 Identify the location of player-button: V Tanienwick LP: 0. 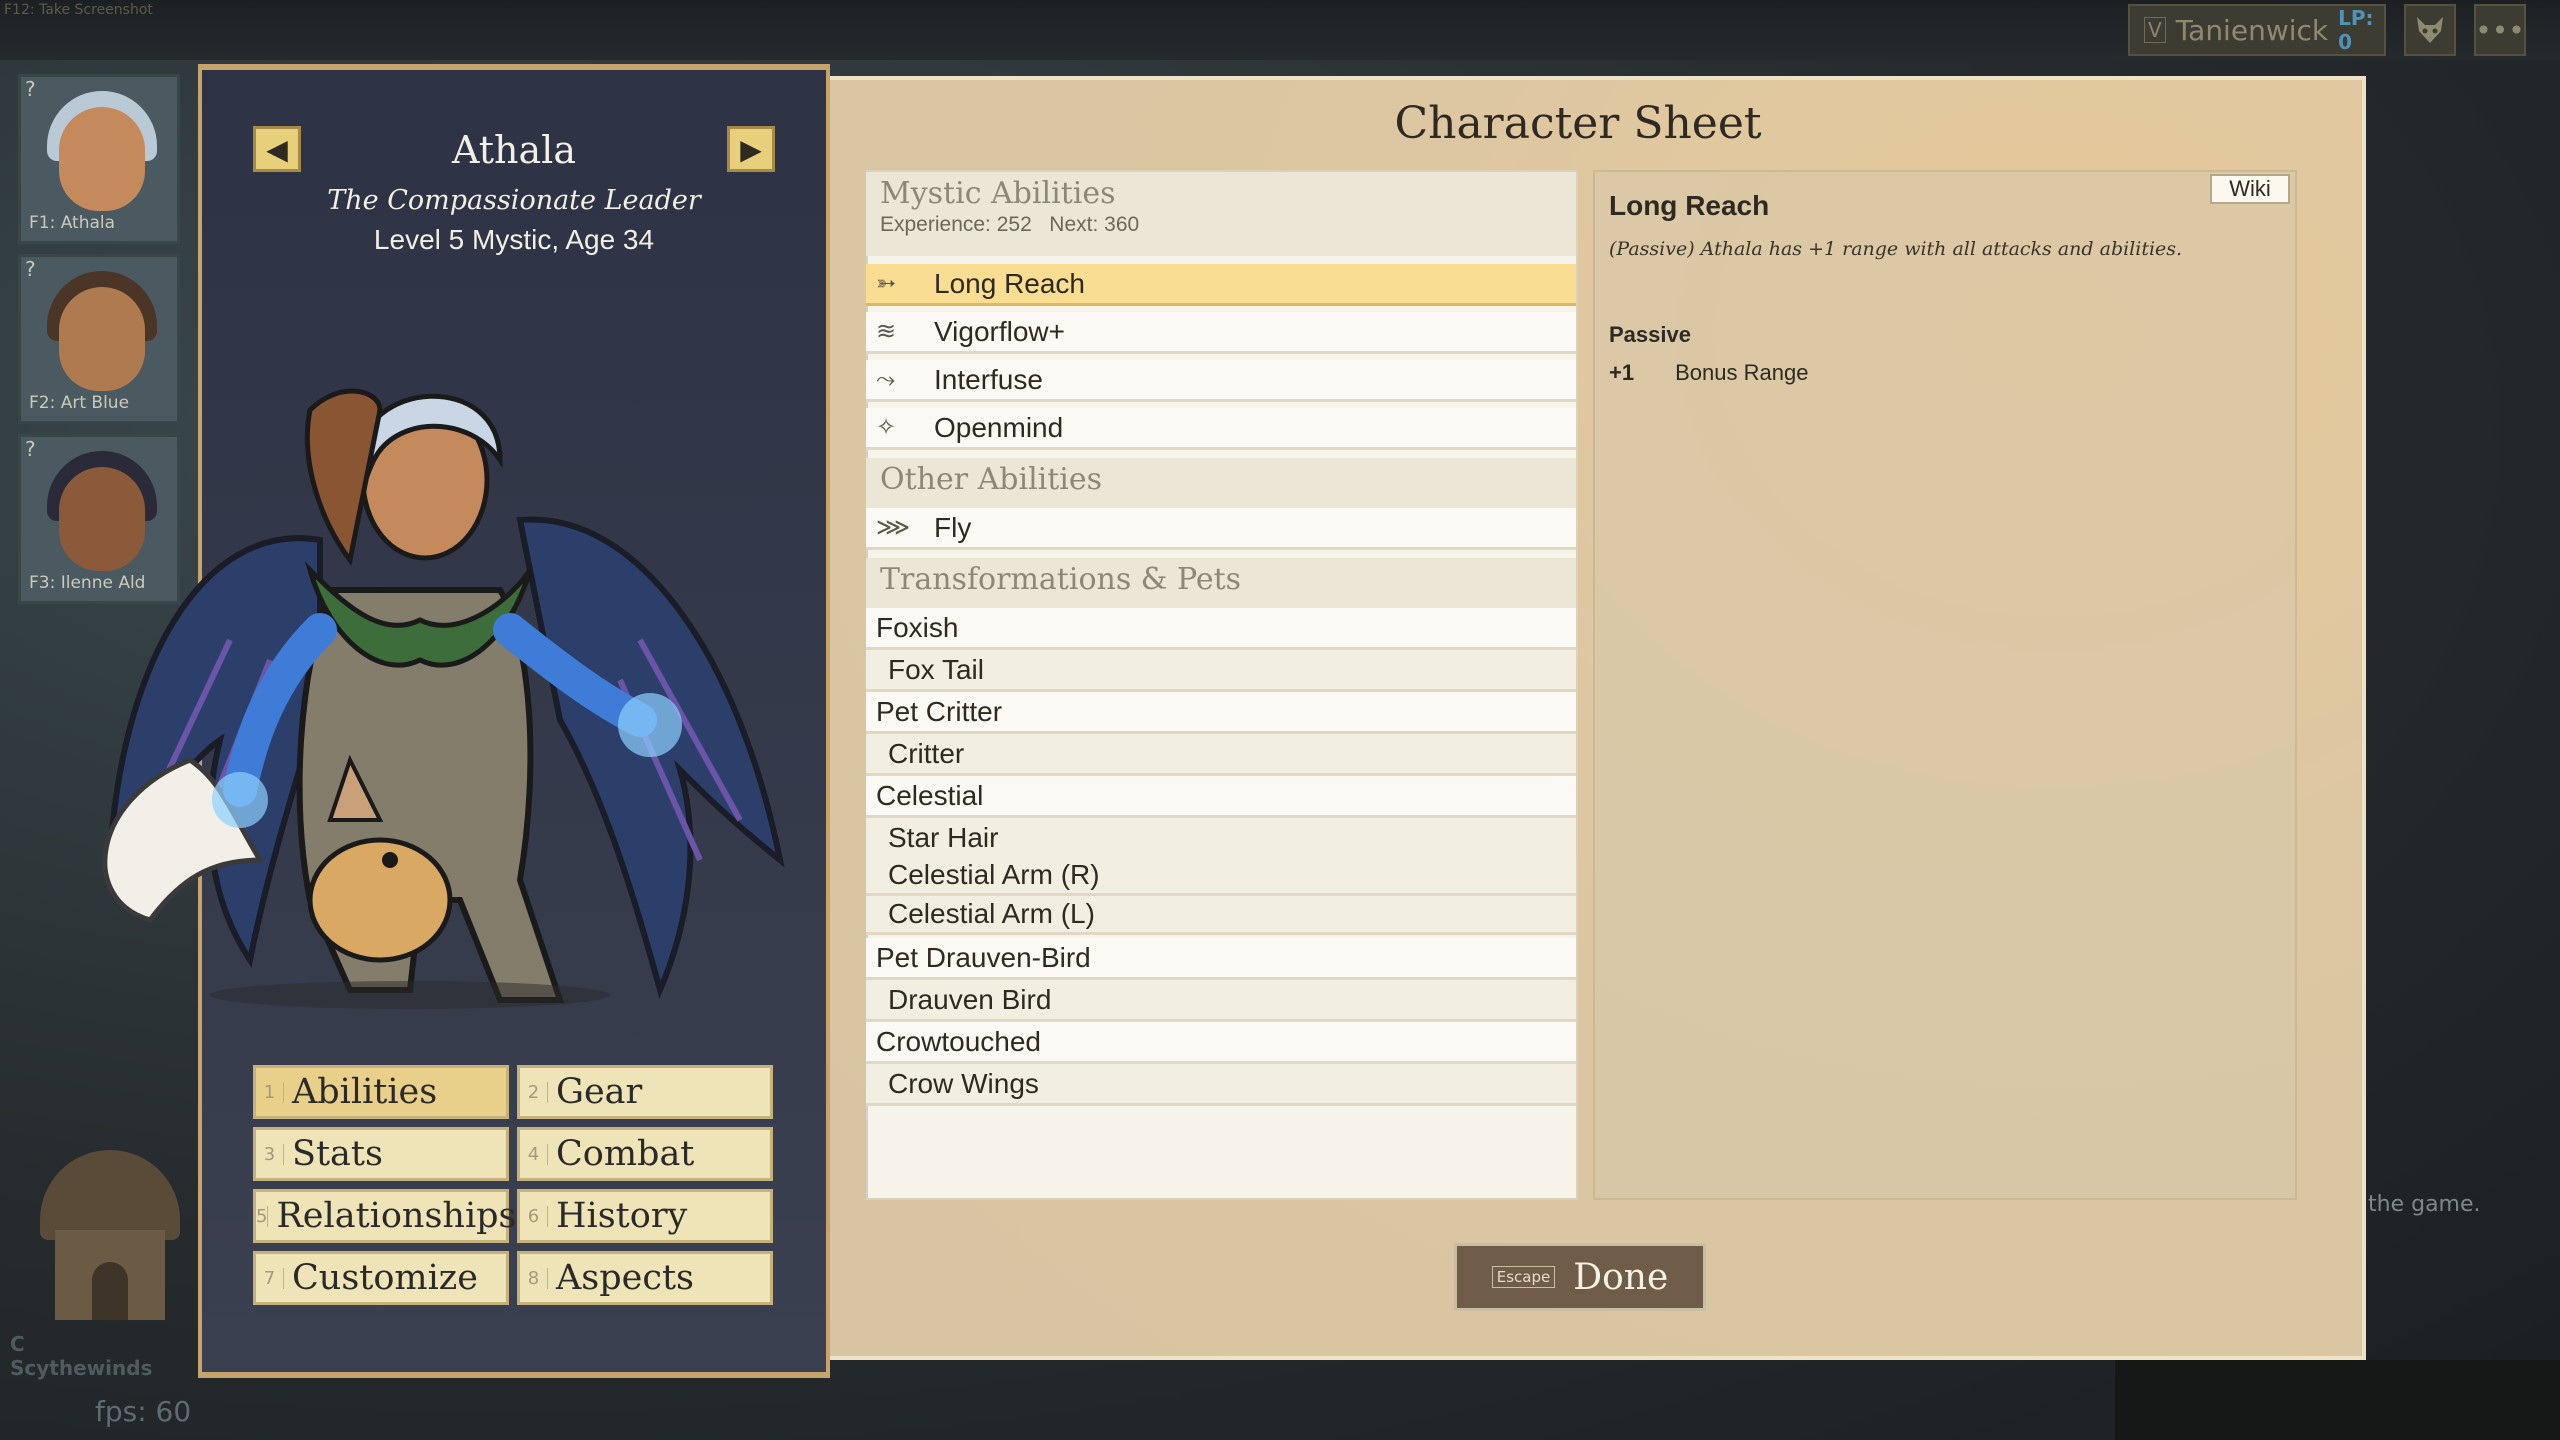
(2257, 30).